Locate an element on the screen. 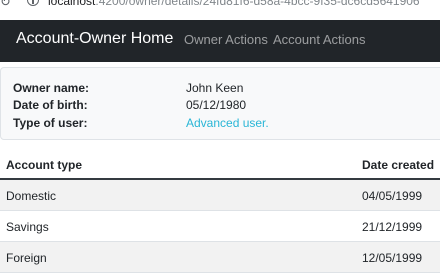 The width and height of the screenshot is (440, 273). date-of-birth-value: 05/12/1980 is located at coordinates (216, 105).